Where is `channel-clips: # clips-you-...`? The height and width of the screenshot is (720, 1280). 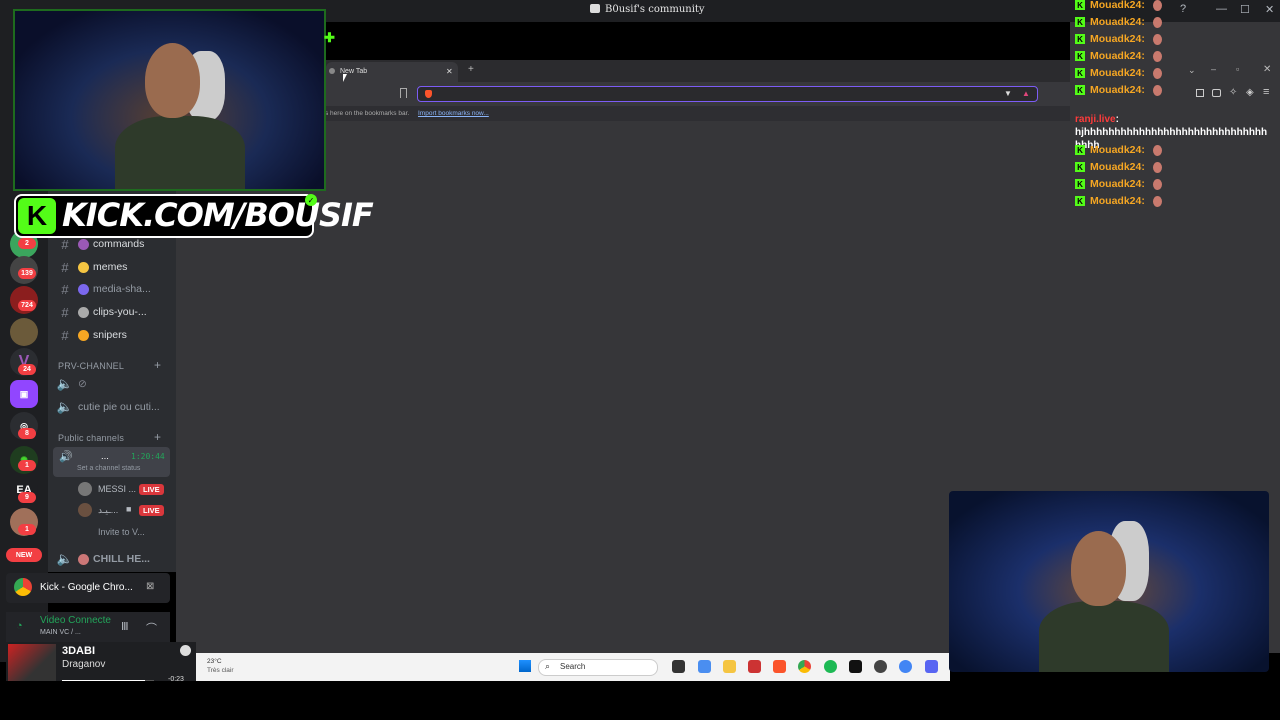 channel-clips: # clips-you-... is located at coordinates (134, 312).